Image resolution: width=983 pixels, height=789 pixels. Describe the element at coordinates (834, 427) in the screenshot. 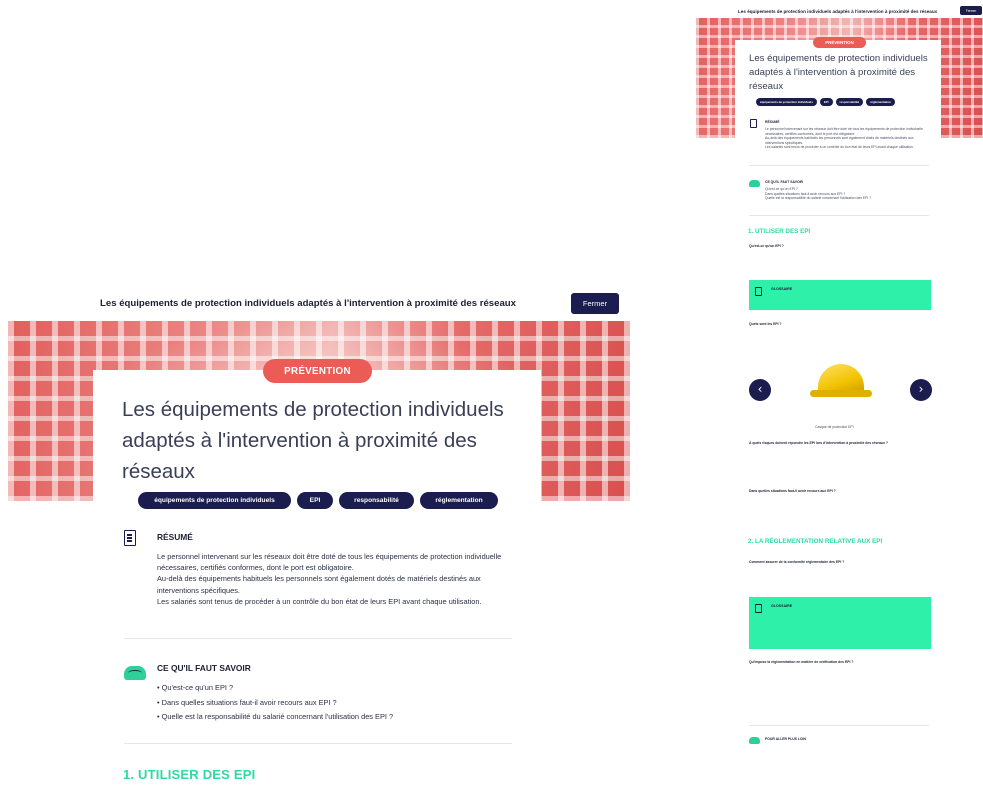

I see `preview-image-caption: Casque de protection EPI` at that location.